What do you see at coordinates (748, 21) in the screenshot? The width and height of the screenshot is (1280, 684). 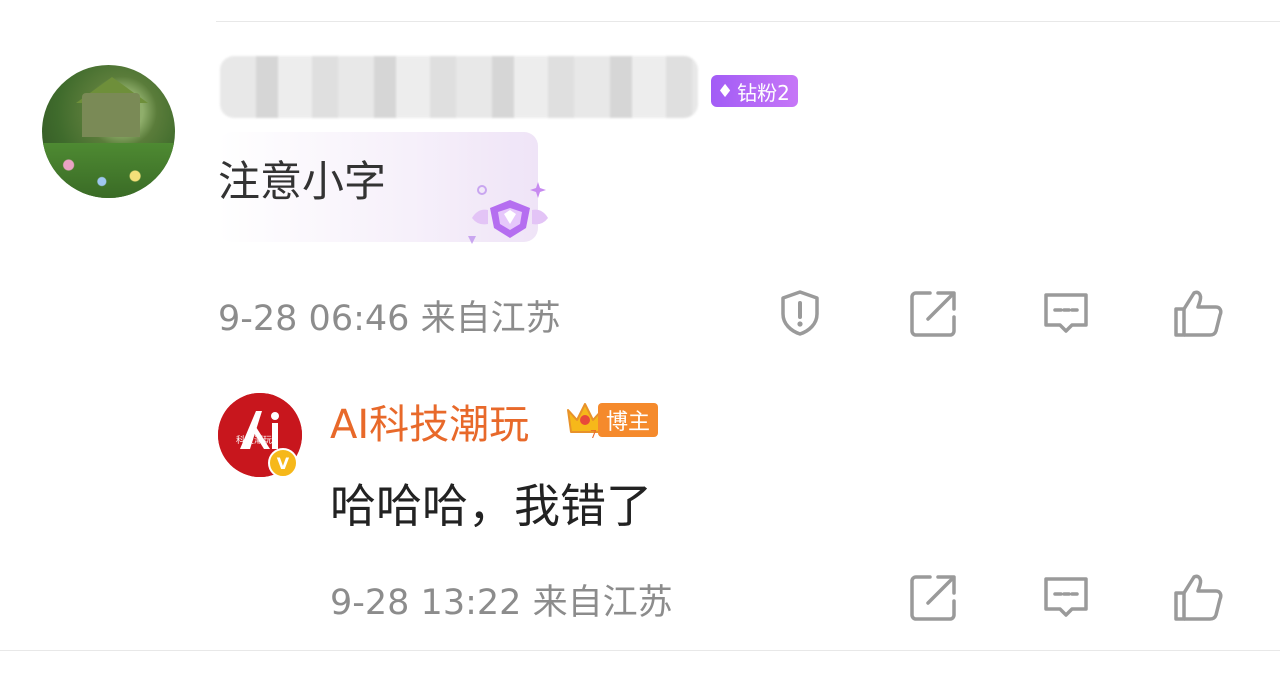 I see `top-divider` at bounding box center [748, 21].